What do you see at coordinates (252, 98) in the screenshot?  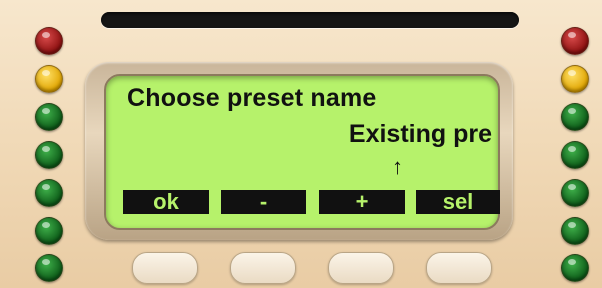 I see `title-line: Choose preset name` at bounding box center [252, 98].